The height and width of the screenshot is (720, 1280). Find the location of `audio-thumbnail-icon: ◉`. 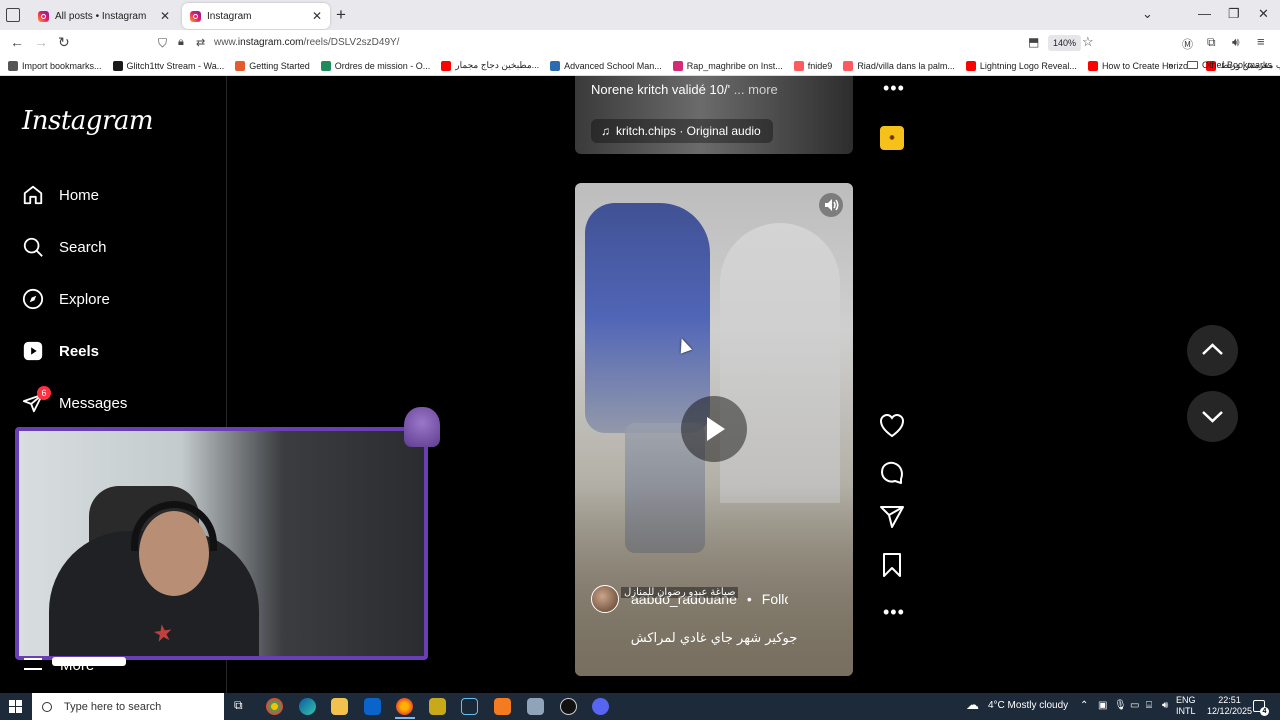

audio-thumbnail-icon: ◉ is located at coordinates (892, 138).